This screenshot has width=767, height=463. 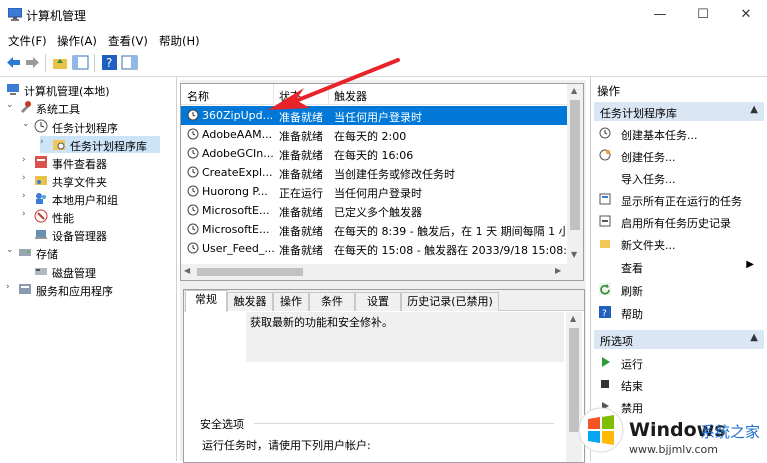 I want to click on horizontal-scrollbar: ◀ ▶, so click(x=382, y=272).